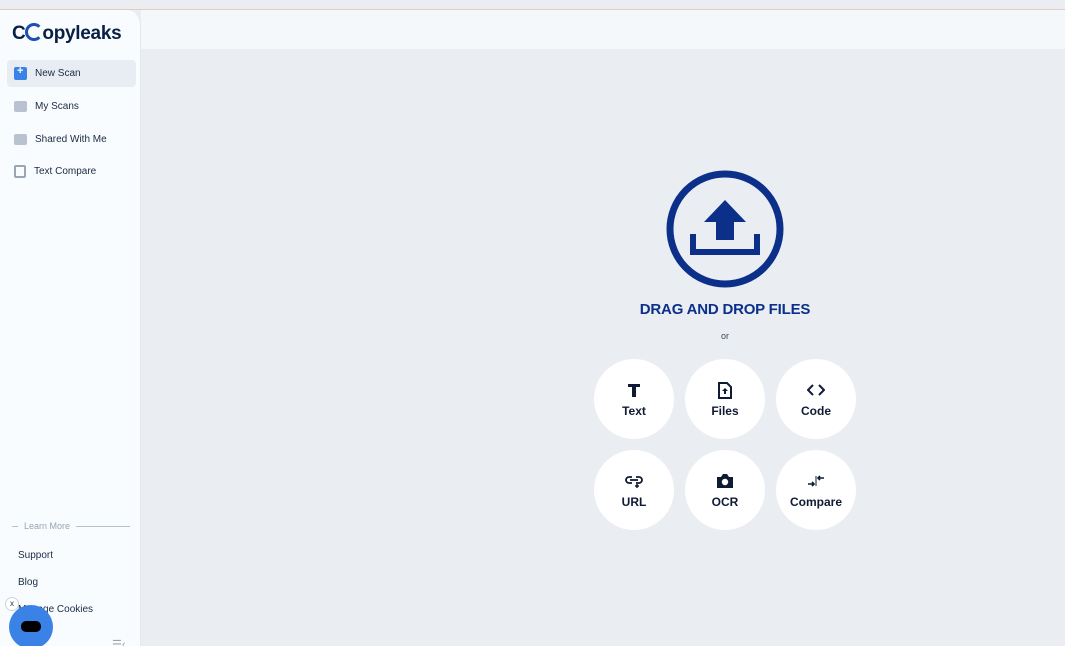 The height and width of the screenshot is (646, 1065). Describe the element at coordinates (12, 604) in the screenshot. I see `chat-close-button: x` at that location.